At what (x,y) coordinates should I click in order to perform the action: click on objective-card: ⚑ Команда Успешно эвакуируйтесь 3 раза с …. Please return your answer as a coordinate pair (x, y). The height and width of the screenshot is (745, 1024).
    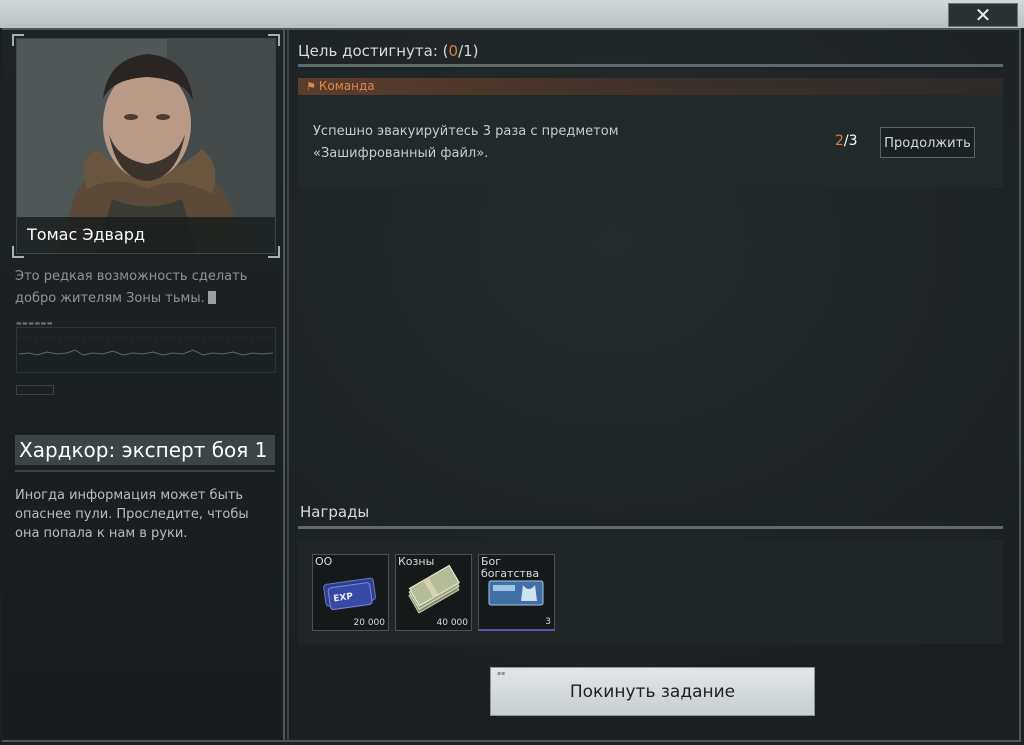
    Looking at the image, I should click on (650, 133).